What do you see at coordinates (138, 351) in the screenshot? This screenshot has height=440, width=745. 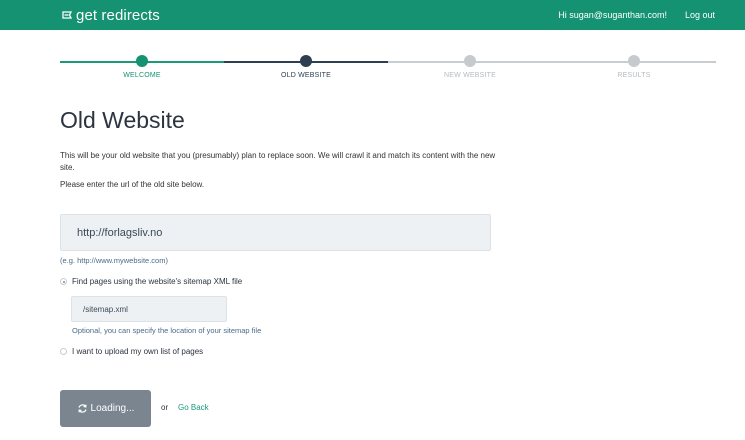 I see `option-upload-label: I want to upload my own list of pages` at bounding box center [138, 351].